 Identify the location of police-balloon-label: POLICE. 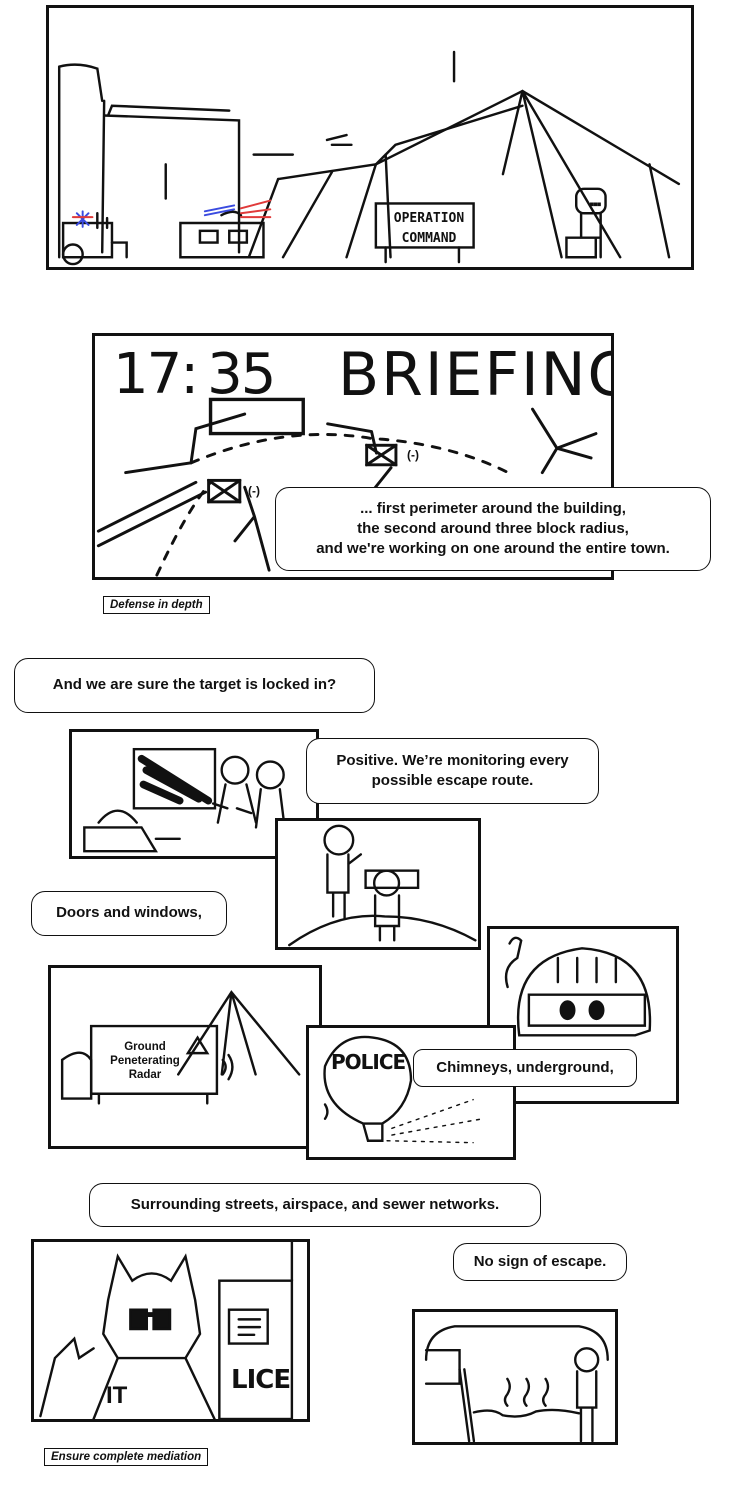
(368, 1062).